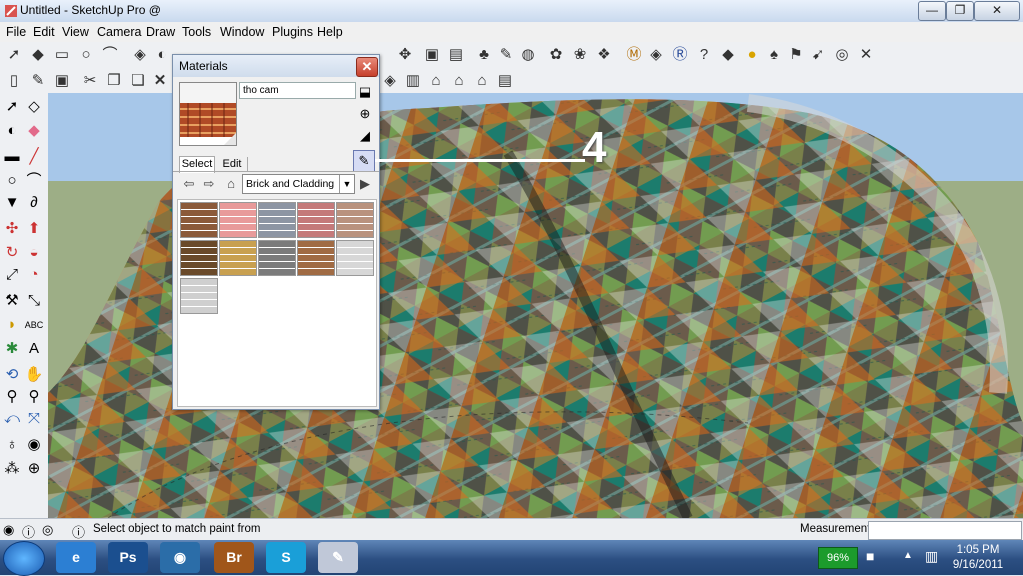 Image resolution: width=1023 pixels, height=576 pixels. Describe the element at coordinates (34, 445) in the screenshot. I see `look-around-icon: ◉` at that location.